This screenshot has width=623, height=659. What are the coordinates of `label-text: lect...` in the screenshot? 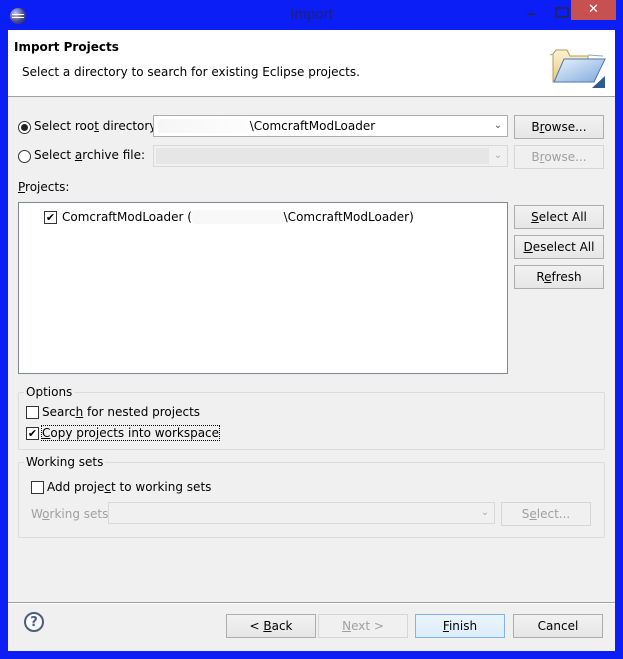 It's located at (553, 514).